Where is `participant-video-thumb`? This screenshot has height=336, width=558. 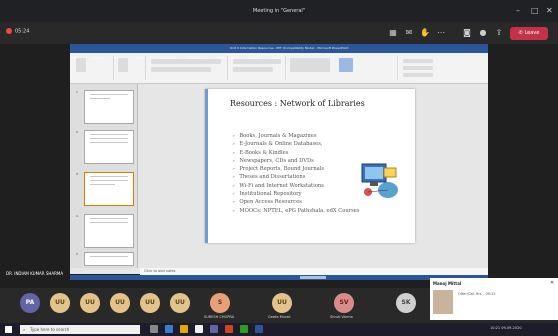
participant-video-thumb is located at coordinates (443, 302).